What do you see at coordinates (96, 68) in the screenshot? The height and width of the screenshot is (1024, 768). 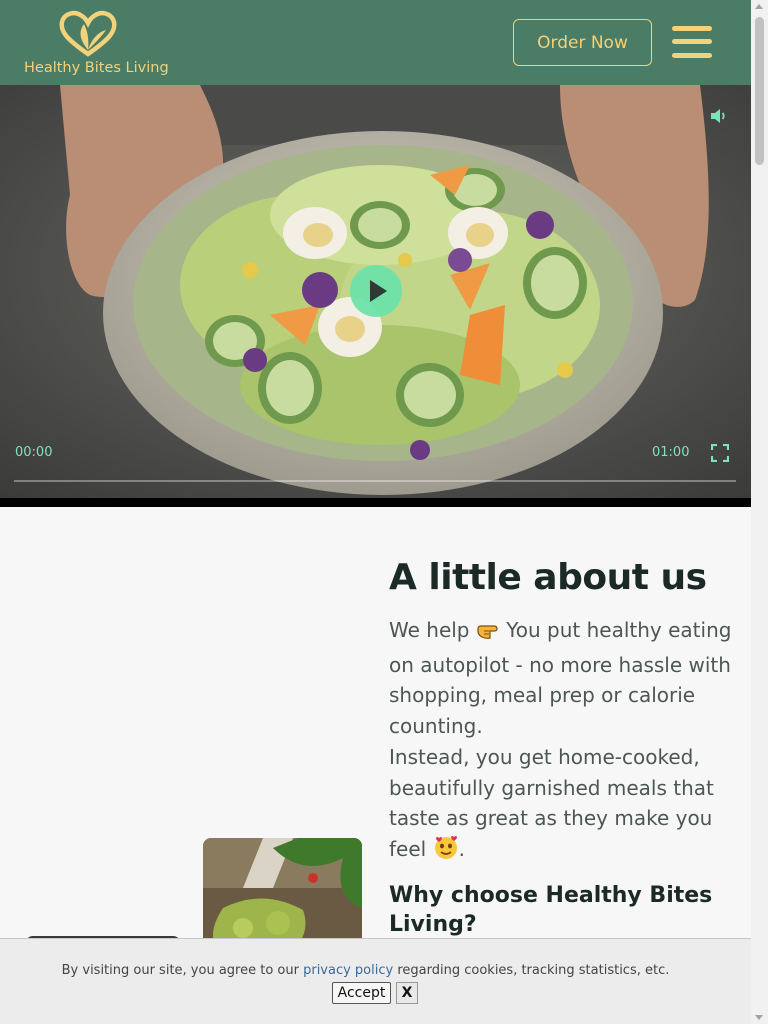 I see `brand-name: Healthy Bites Living` at bounding box center [96, 68].